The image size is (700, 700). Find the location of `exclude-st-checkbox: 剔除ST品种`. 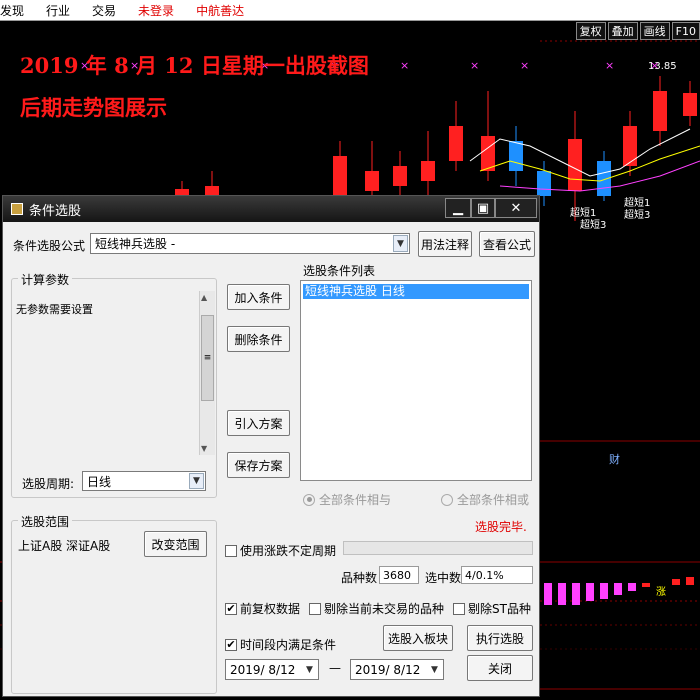

exclude-st-checkbox: 剔除ST品种 is located at coordinates (492, 608).